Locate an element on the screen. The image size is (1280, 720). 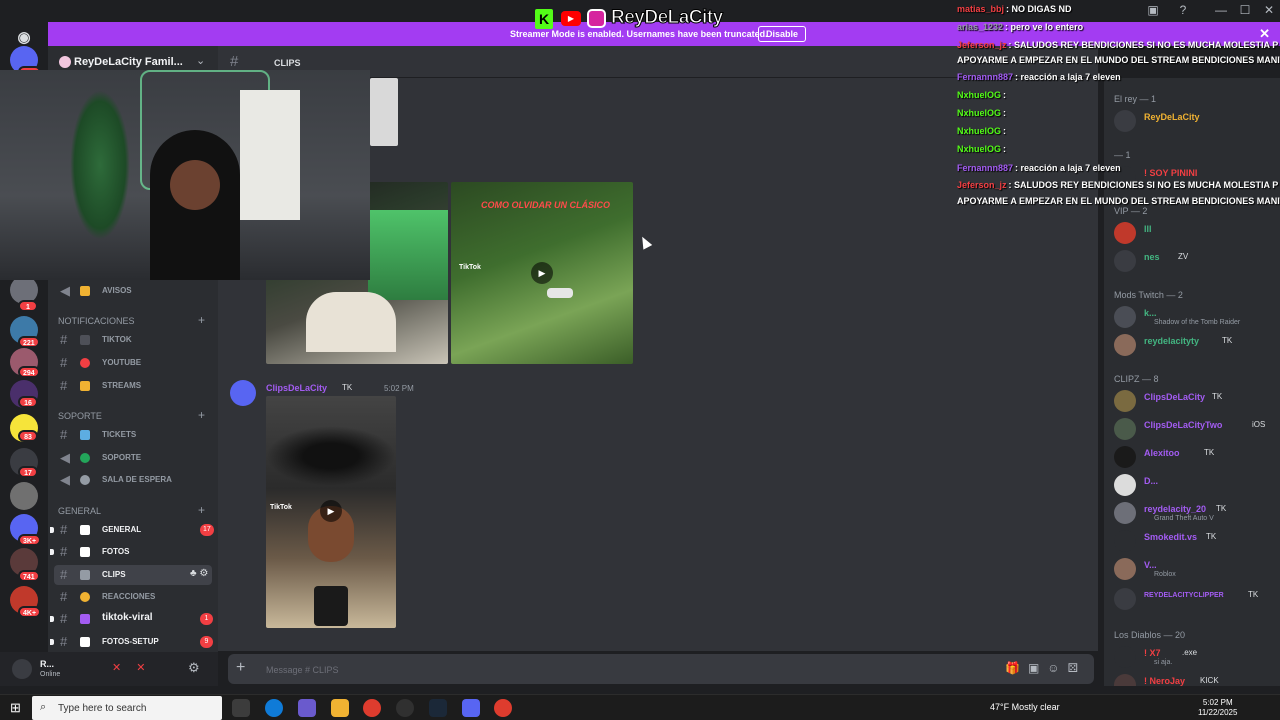
member-row: lll is located at coordinates (1196, 233).